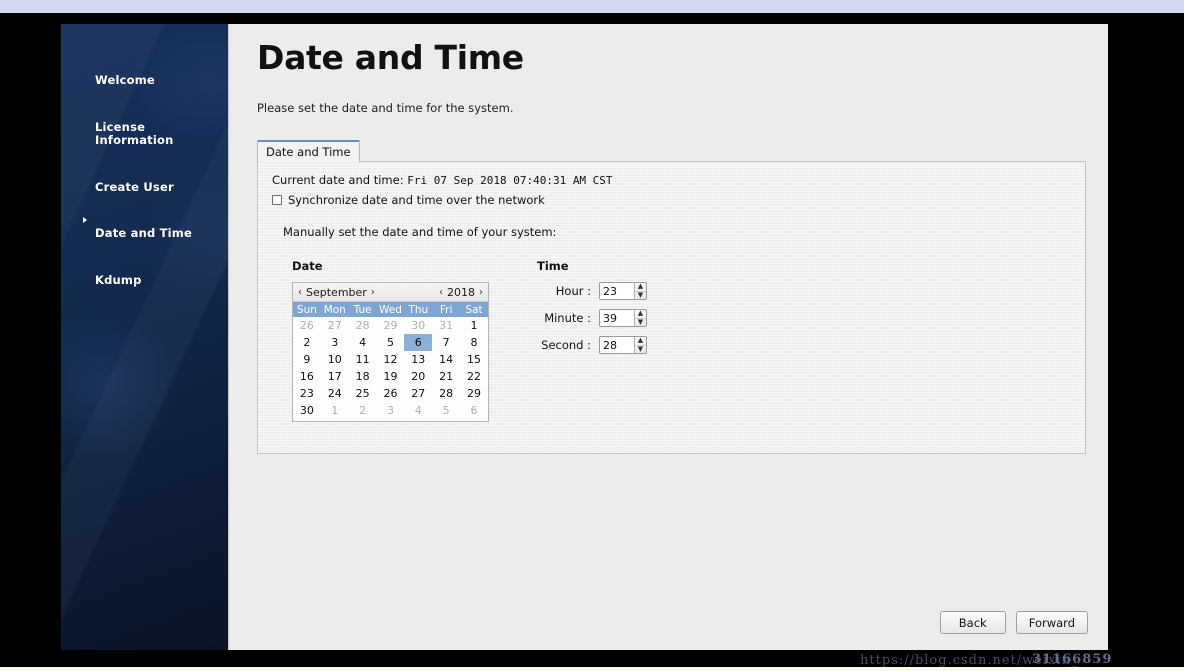 The width and height of the screenshot is (1184, 671). What do you see at coordinates (592, 6) in the screenshot?
I see `top-desktop-strip` at bounding box center [592, 6].